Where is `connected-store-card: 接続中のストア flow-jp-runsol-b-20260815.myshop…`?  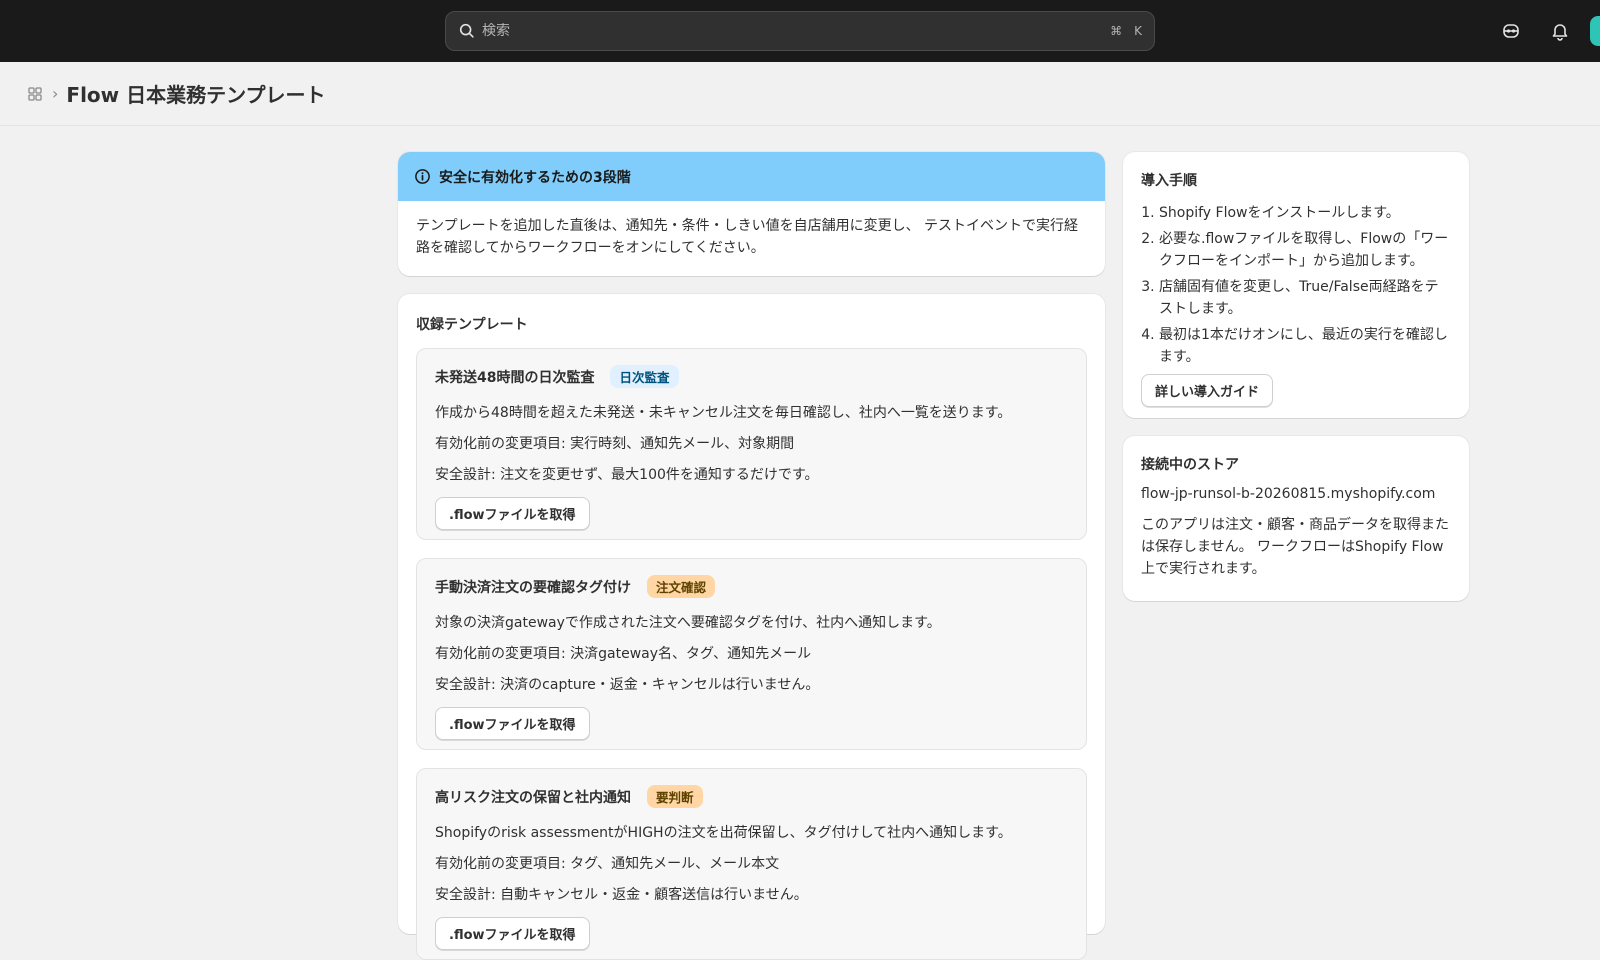 connected-store-card: 接続中のストア flow-jp-runsol-b-20260815.myshop… is located at coordinates (1296, 518).